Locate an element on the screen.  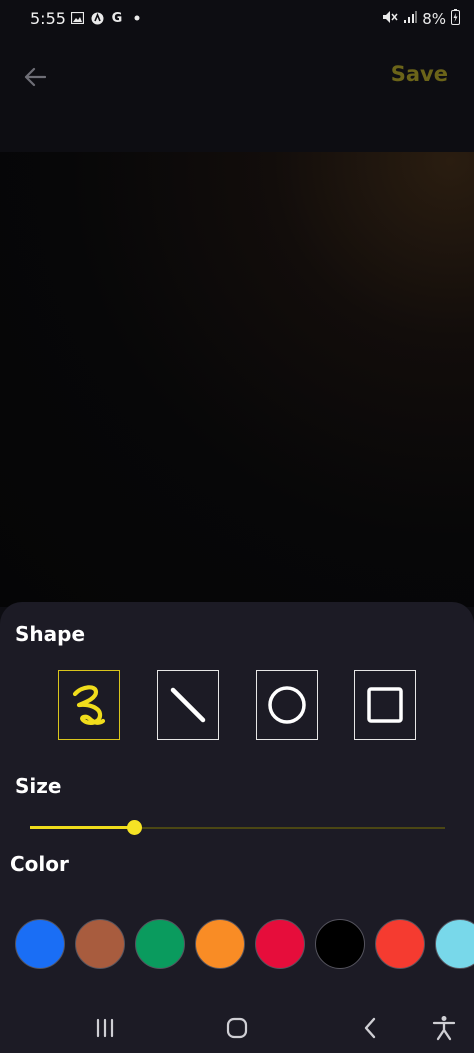
system-nav-bar is located at coordinates (237, 1026).